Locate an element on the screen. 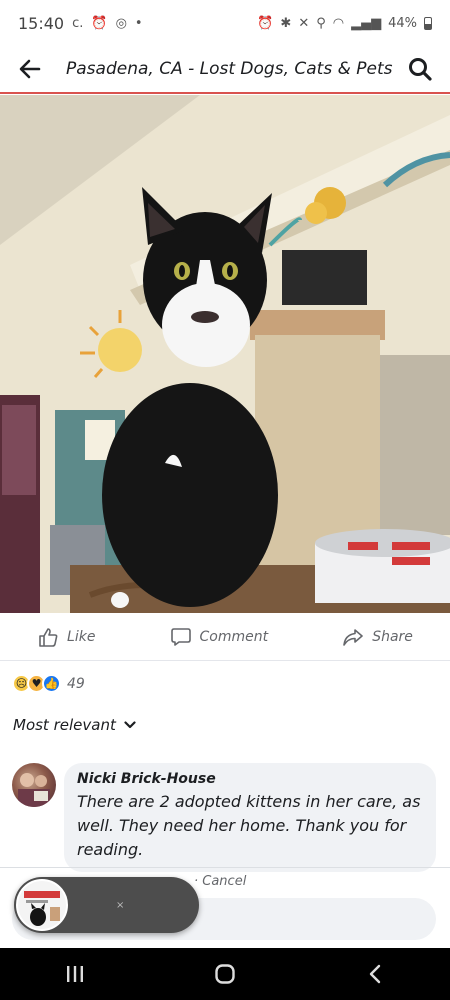 The height and width of the screenshot is (1000, 450). arrow-left-icon is located at coordinates (30, 69).